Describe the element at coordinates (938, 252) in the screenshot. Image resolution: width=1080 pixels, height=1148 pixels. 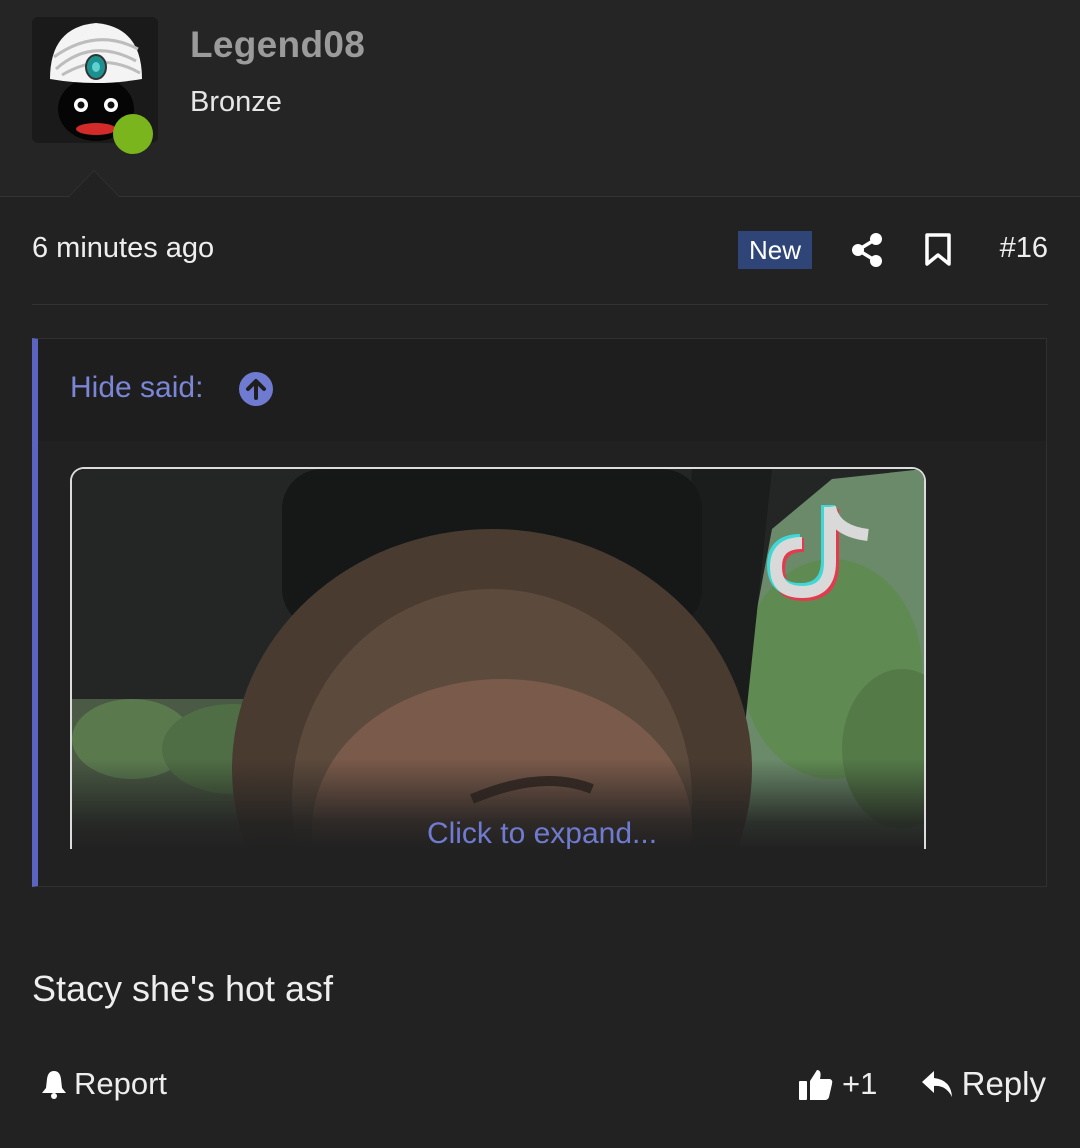
I see `bookmark-icon` at that location.